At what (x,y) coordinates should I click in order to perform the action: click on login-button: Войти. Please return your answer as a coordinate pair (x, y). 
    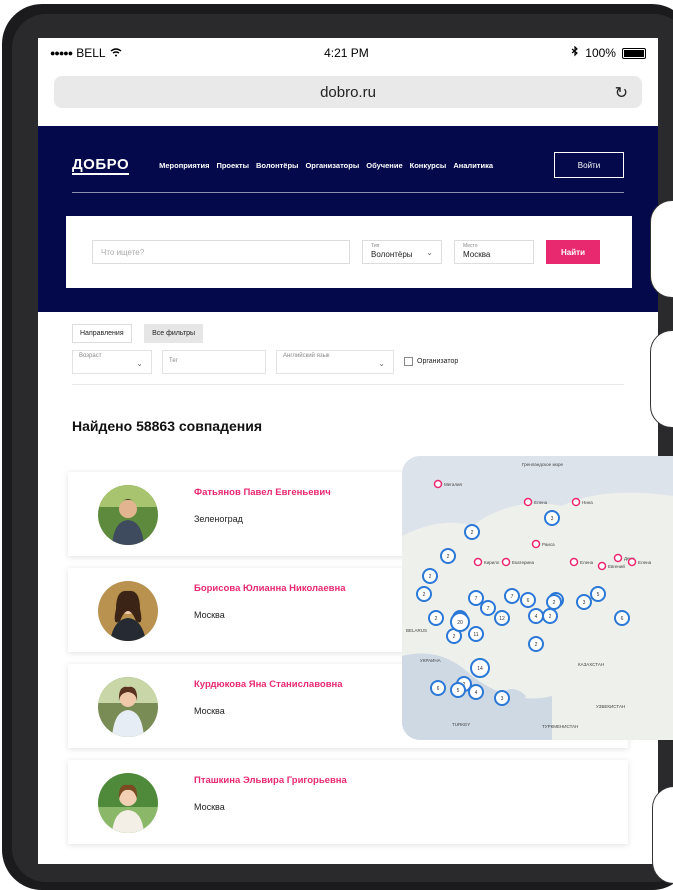
    Looking at the image, I should click on (589, 165).